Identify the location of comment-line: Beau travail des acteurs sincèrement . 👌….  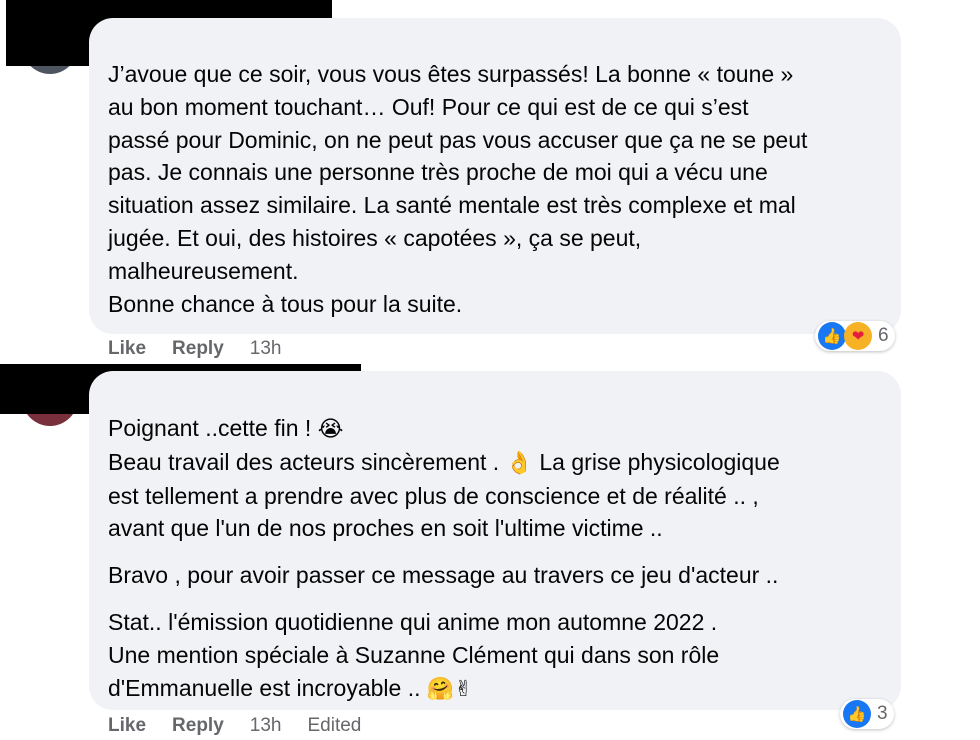
(503, 463).